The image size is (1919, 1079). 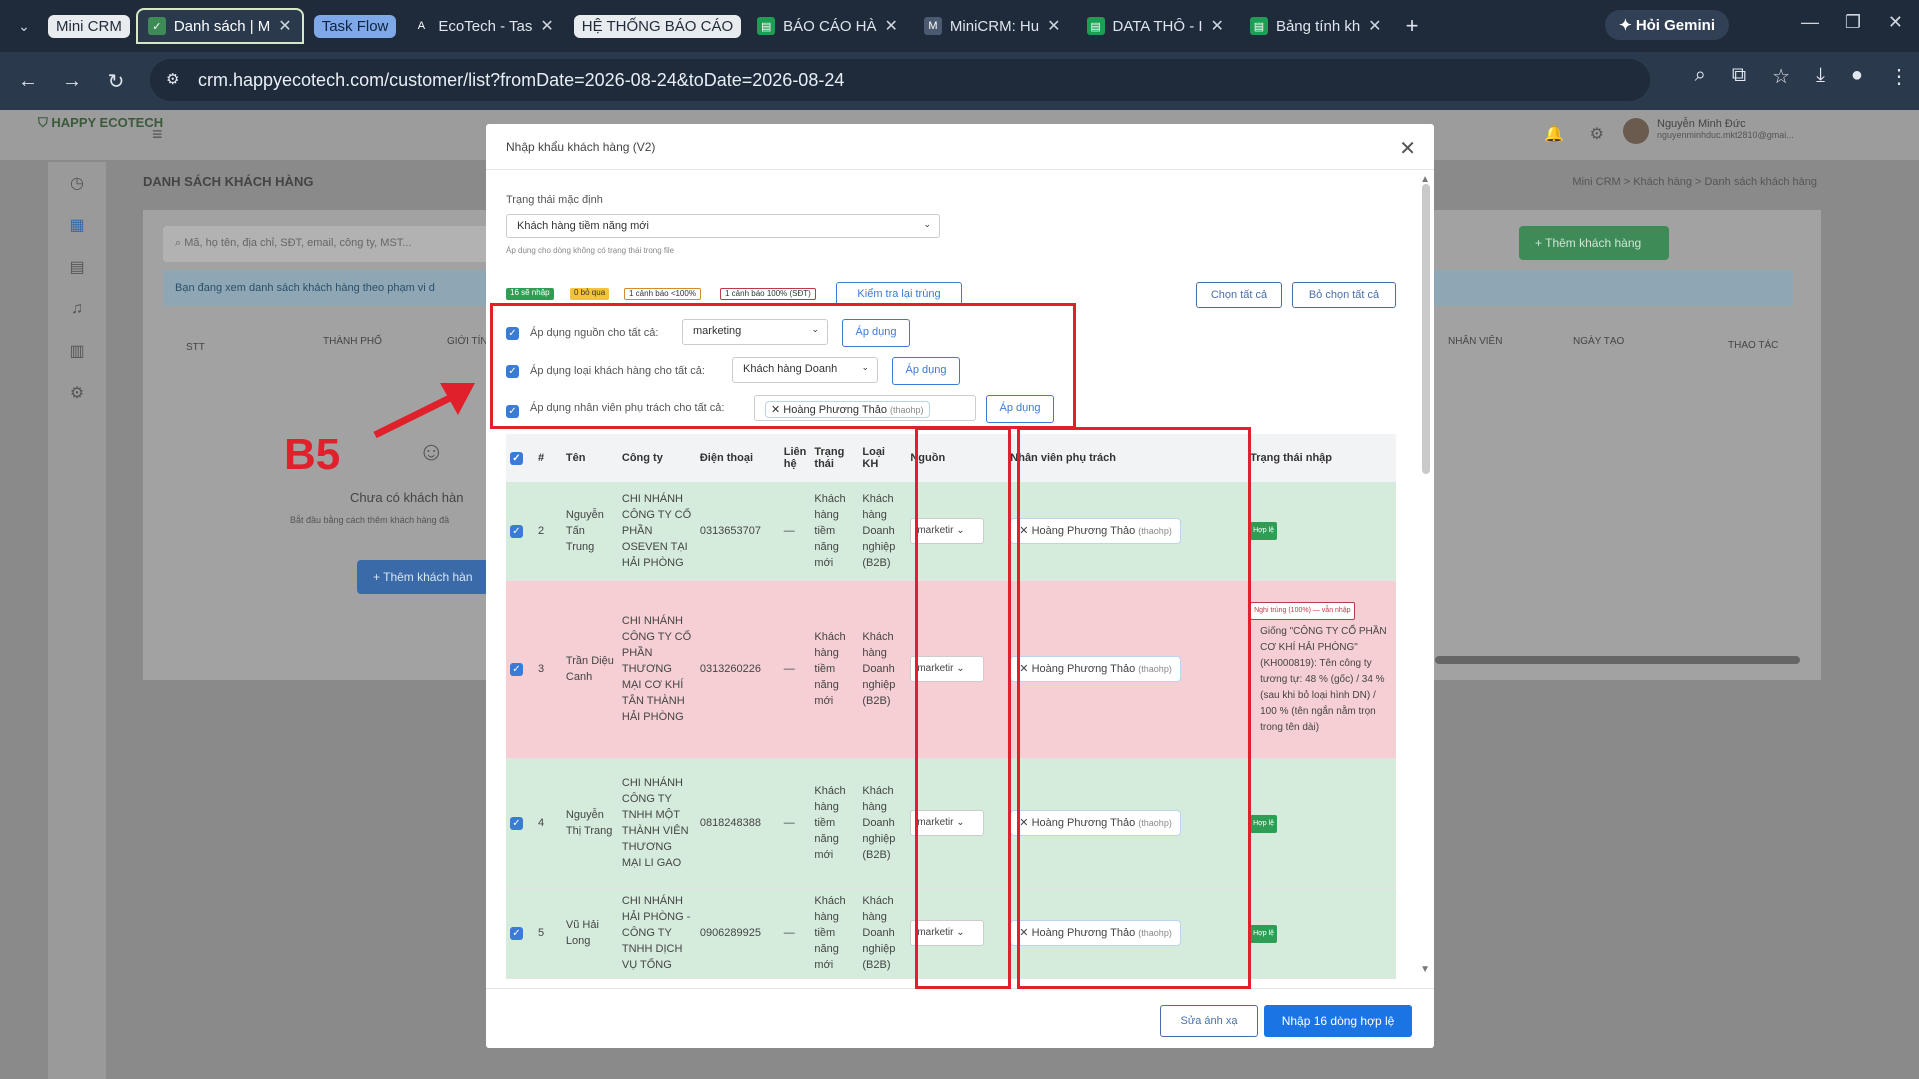 I want to click on badge-import-count: 16 sẽ nhập, so click(x=530, y=294).